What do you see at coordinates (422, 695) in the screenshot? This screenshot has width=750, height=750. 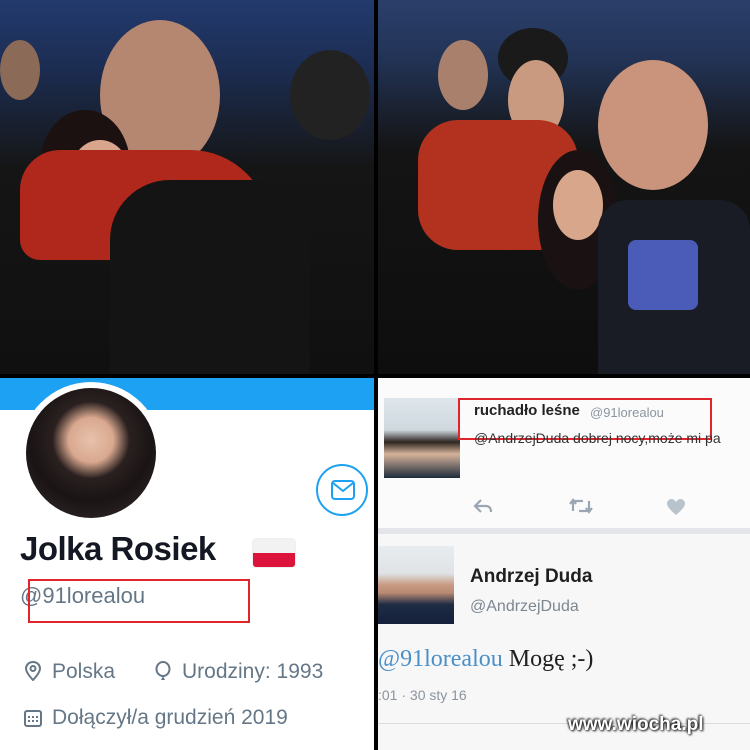 I see `reply-timestamp: :01 · 30 sty 16` at bounding box center [422, 695].